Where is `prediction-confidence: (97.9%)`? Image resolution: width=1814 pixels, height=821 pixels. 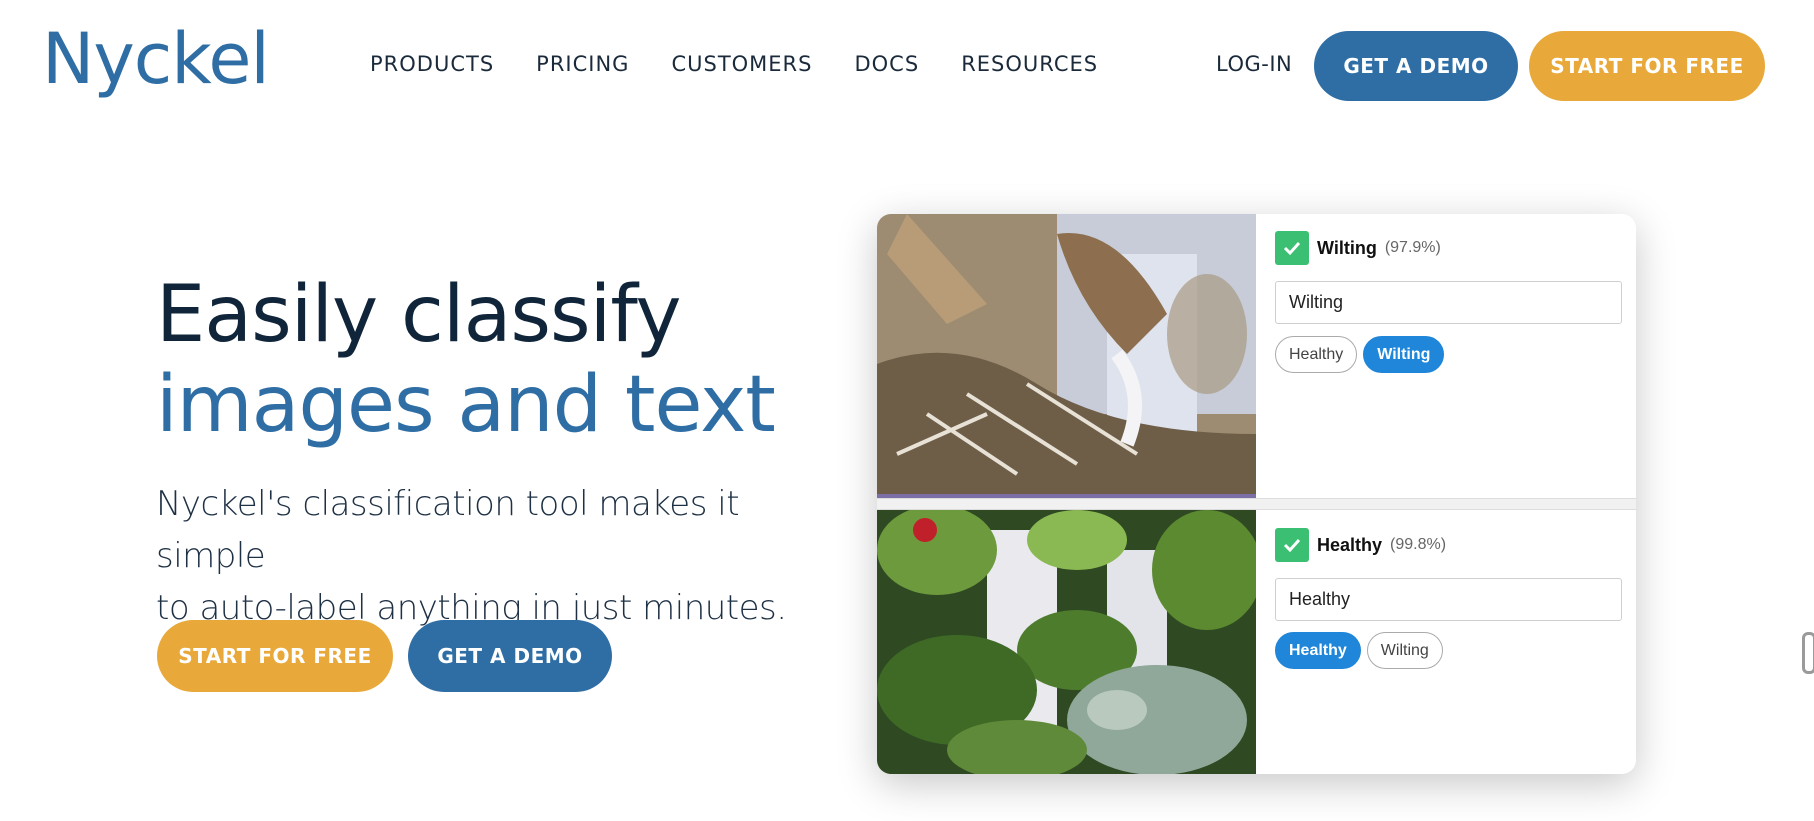 prediction-confidence: (97.9%) is located at coordinates (1412, 247).